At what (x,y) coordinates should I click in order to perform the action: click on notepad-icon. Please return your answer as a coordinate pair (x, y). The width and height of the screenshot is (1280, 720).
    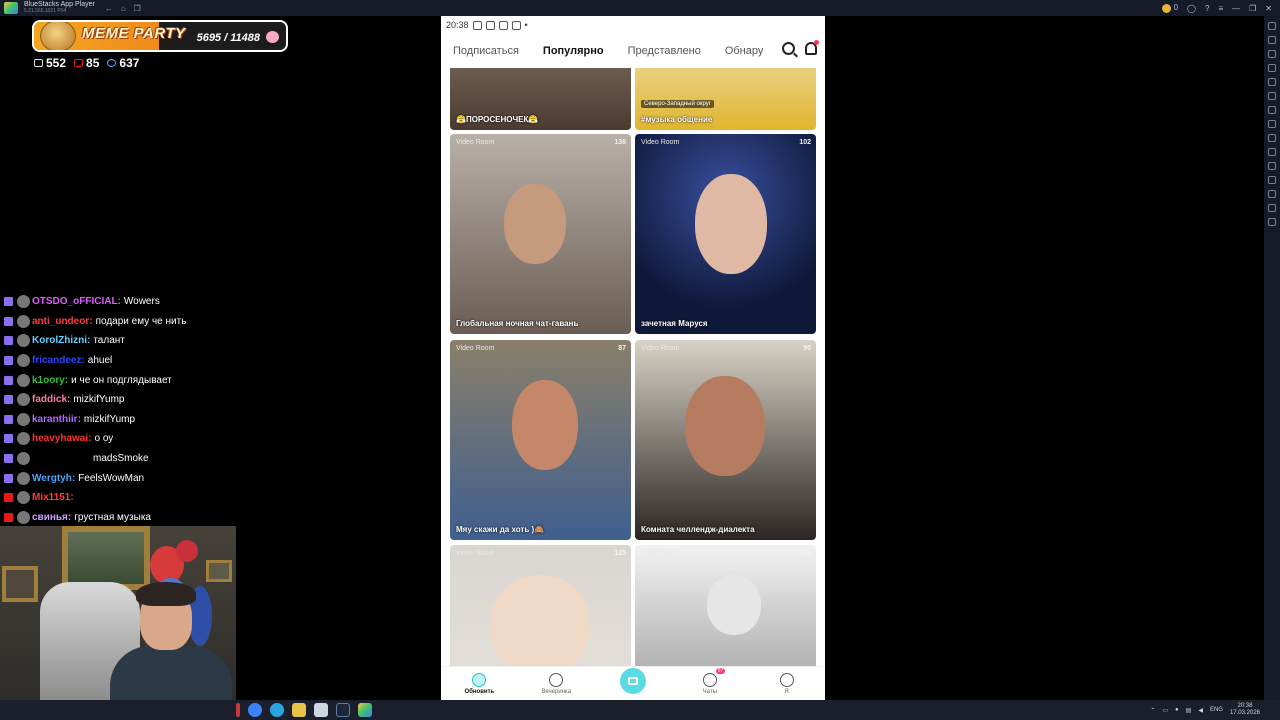
    Looking at the image, I should click on (321, 710).